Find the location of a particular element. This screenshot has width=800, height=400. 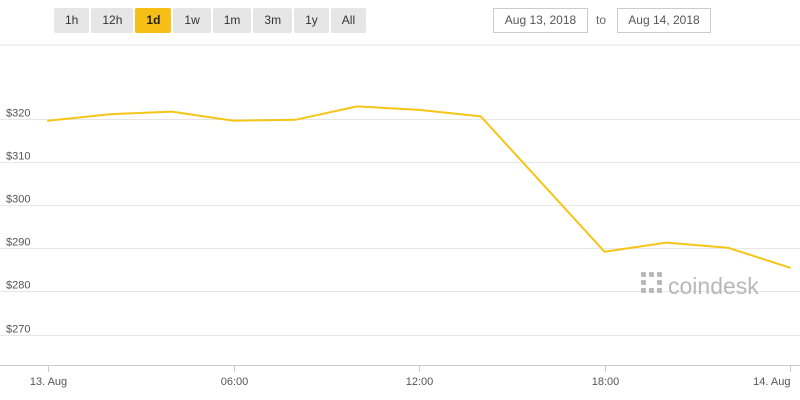

x-tick-label: 18:00 is located at coordinates (606, 382).